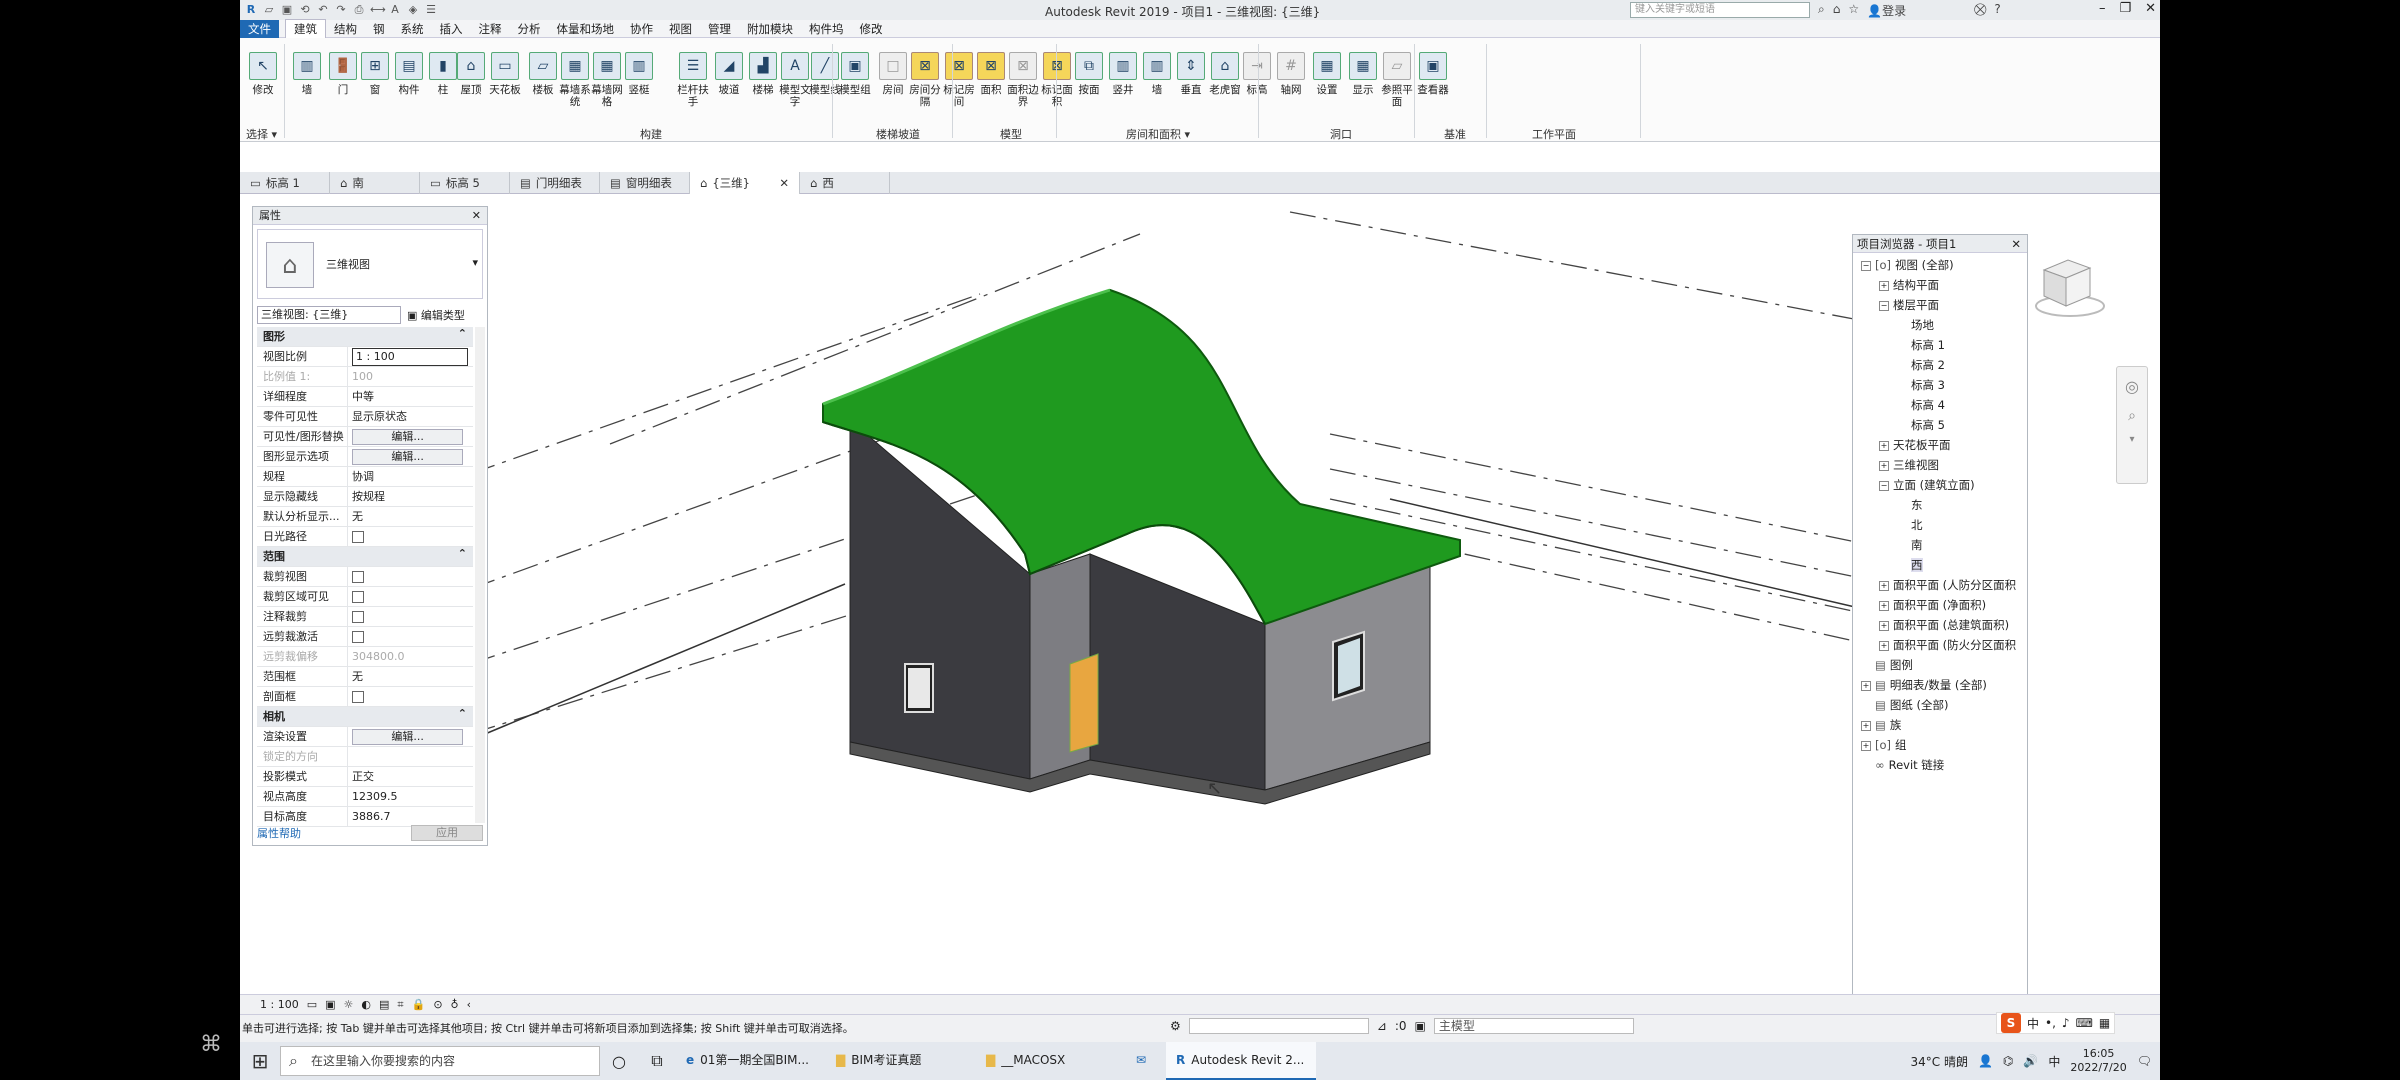 Image resolution: width=2400 pixels, height=1080 pixels. Describe the element at coordinates (505, 74) in the screenshot. I see `ribbon-button: ▭ 天花板` at that location.